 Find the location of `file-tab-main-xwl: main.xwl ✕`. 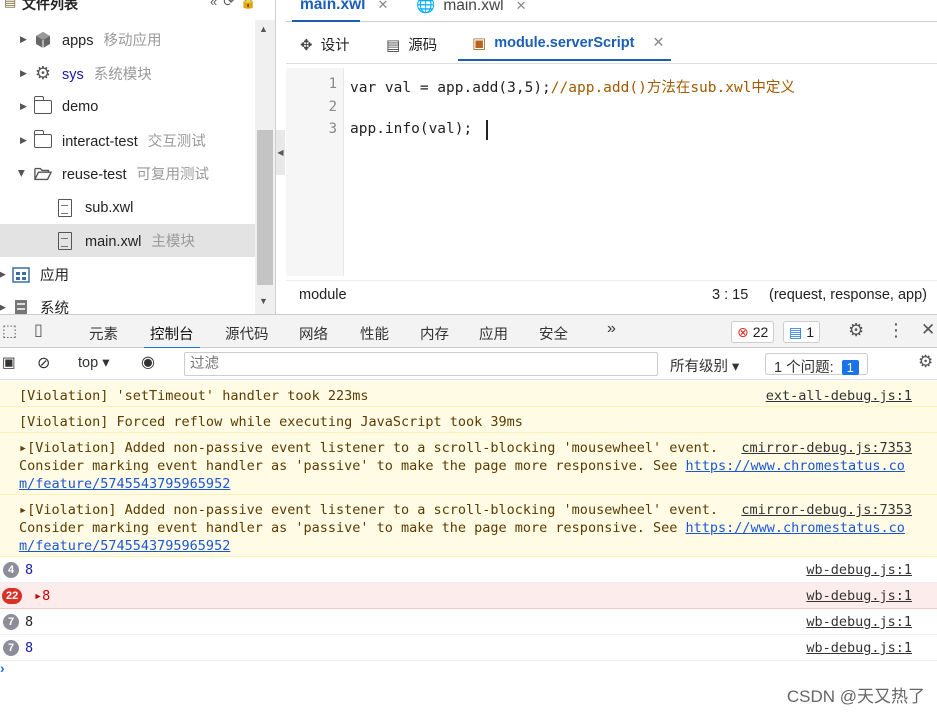

file-tab-main-xwl: main.xwl ✕ is located at coordinates (339, 11).